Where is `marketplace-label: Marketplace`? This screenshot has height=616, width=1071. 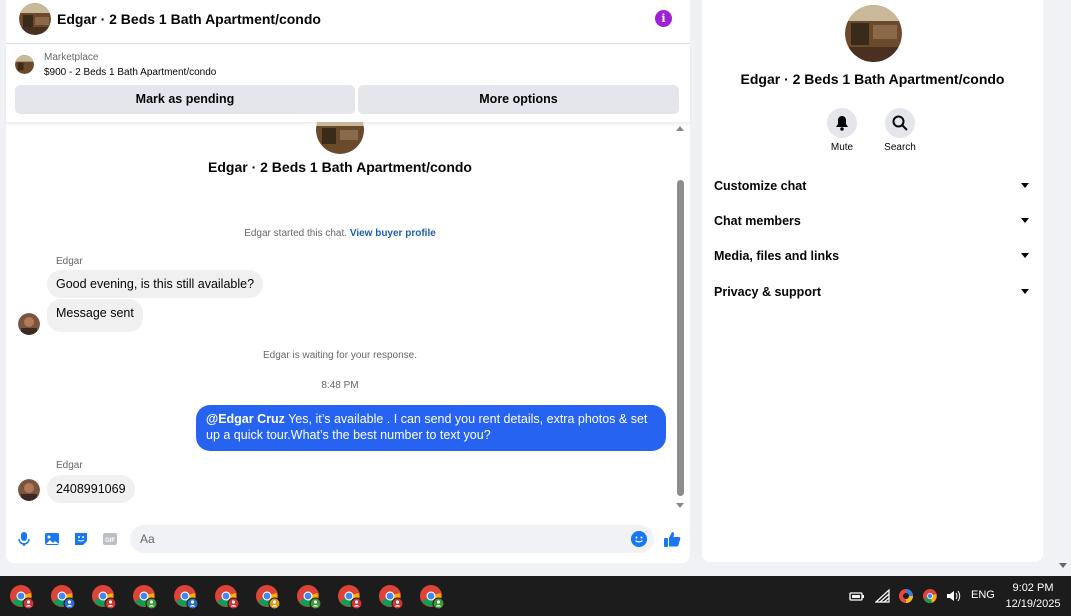
marketplace-label: Marketplace is located at coordinates (71, 57).